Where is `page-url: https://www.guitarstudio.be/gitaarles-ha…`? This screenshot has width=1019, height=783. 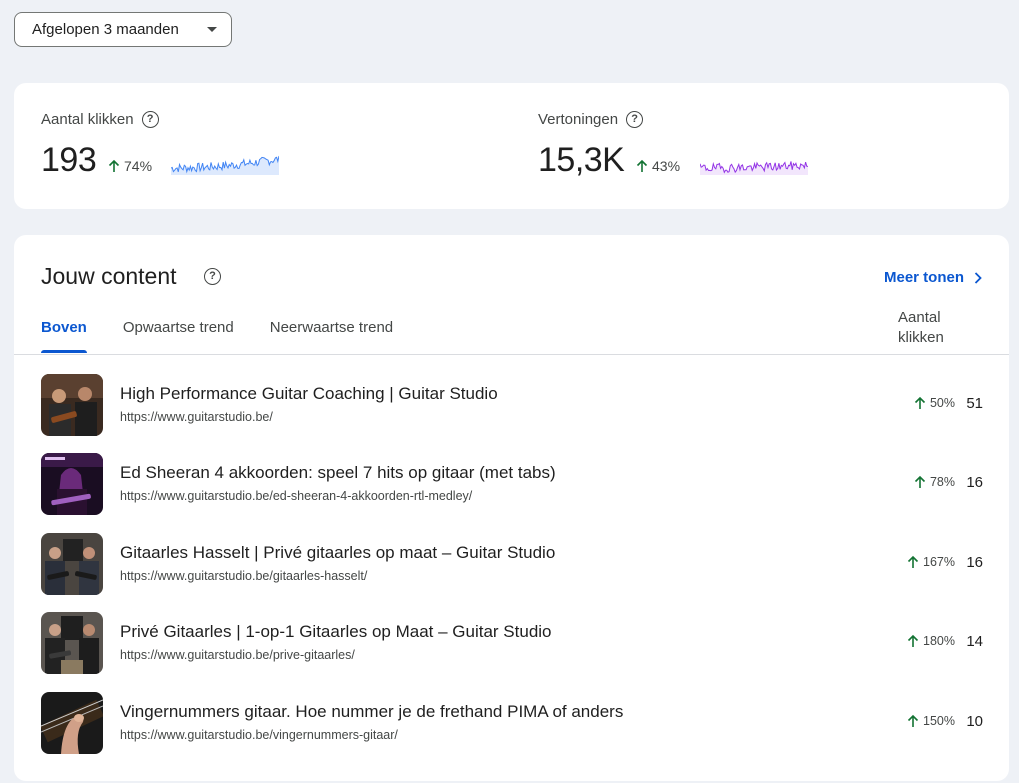 page-url: https://www.guitarstudio.be/gitaarles-ha… is located at coordinates (244, 576).